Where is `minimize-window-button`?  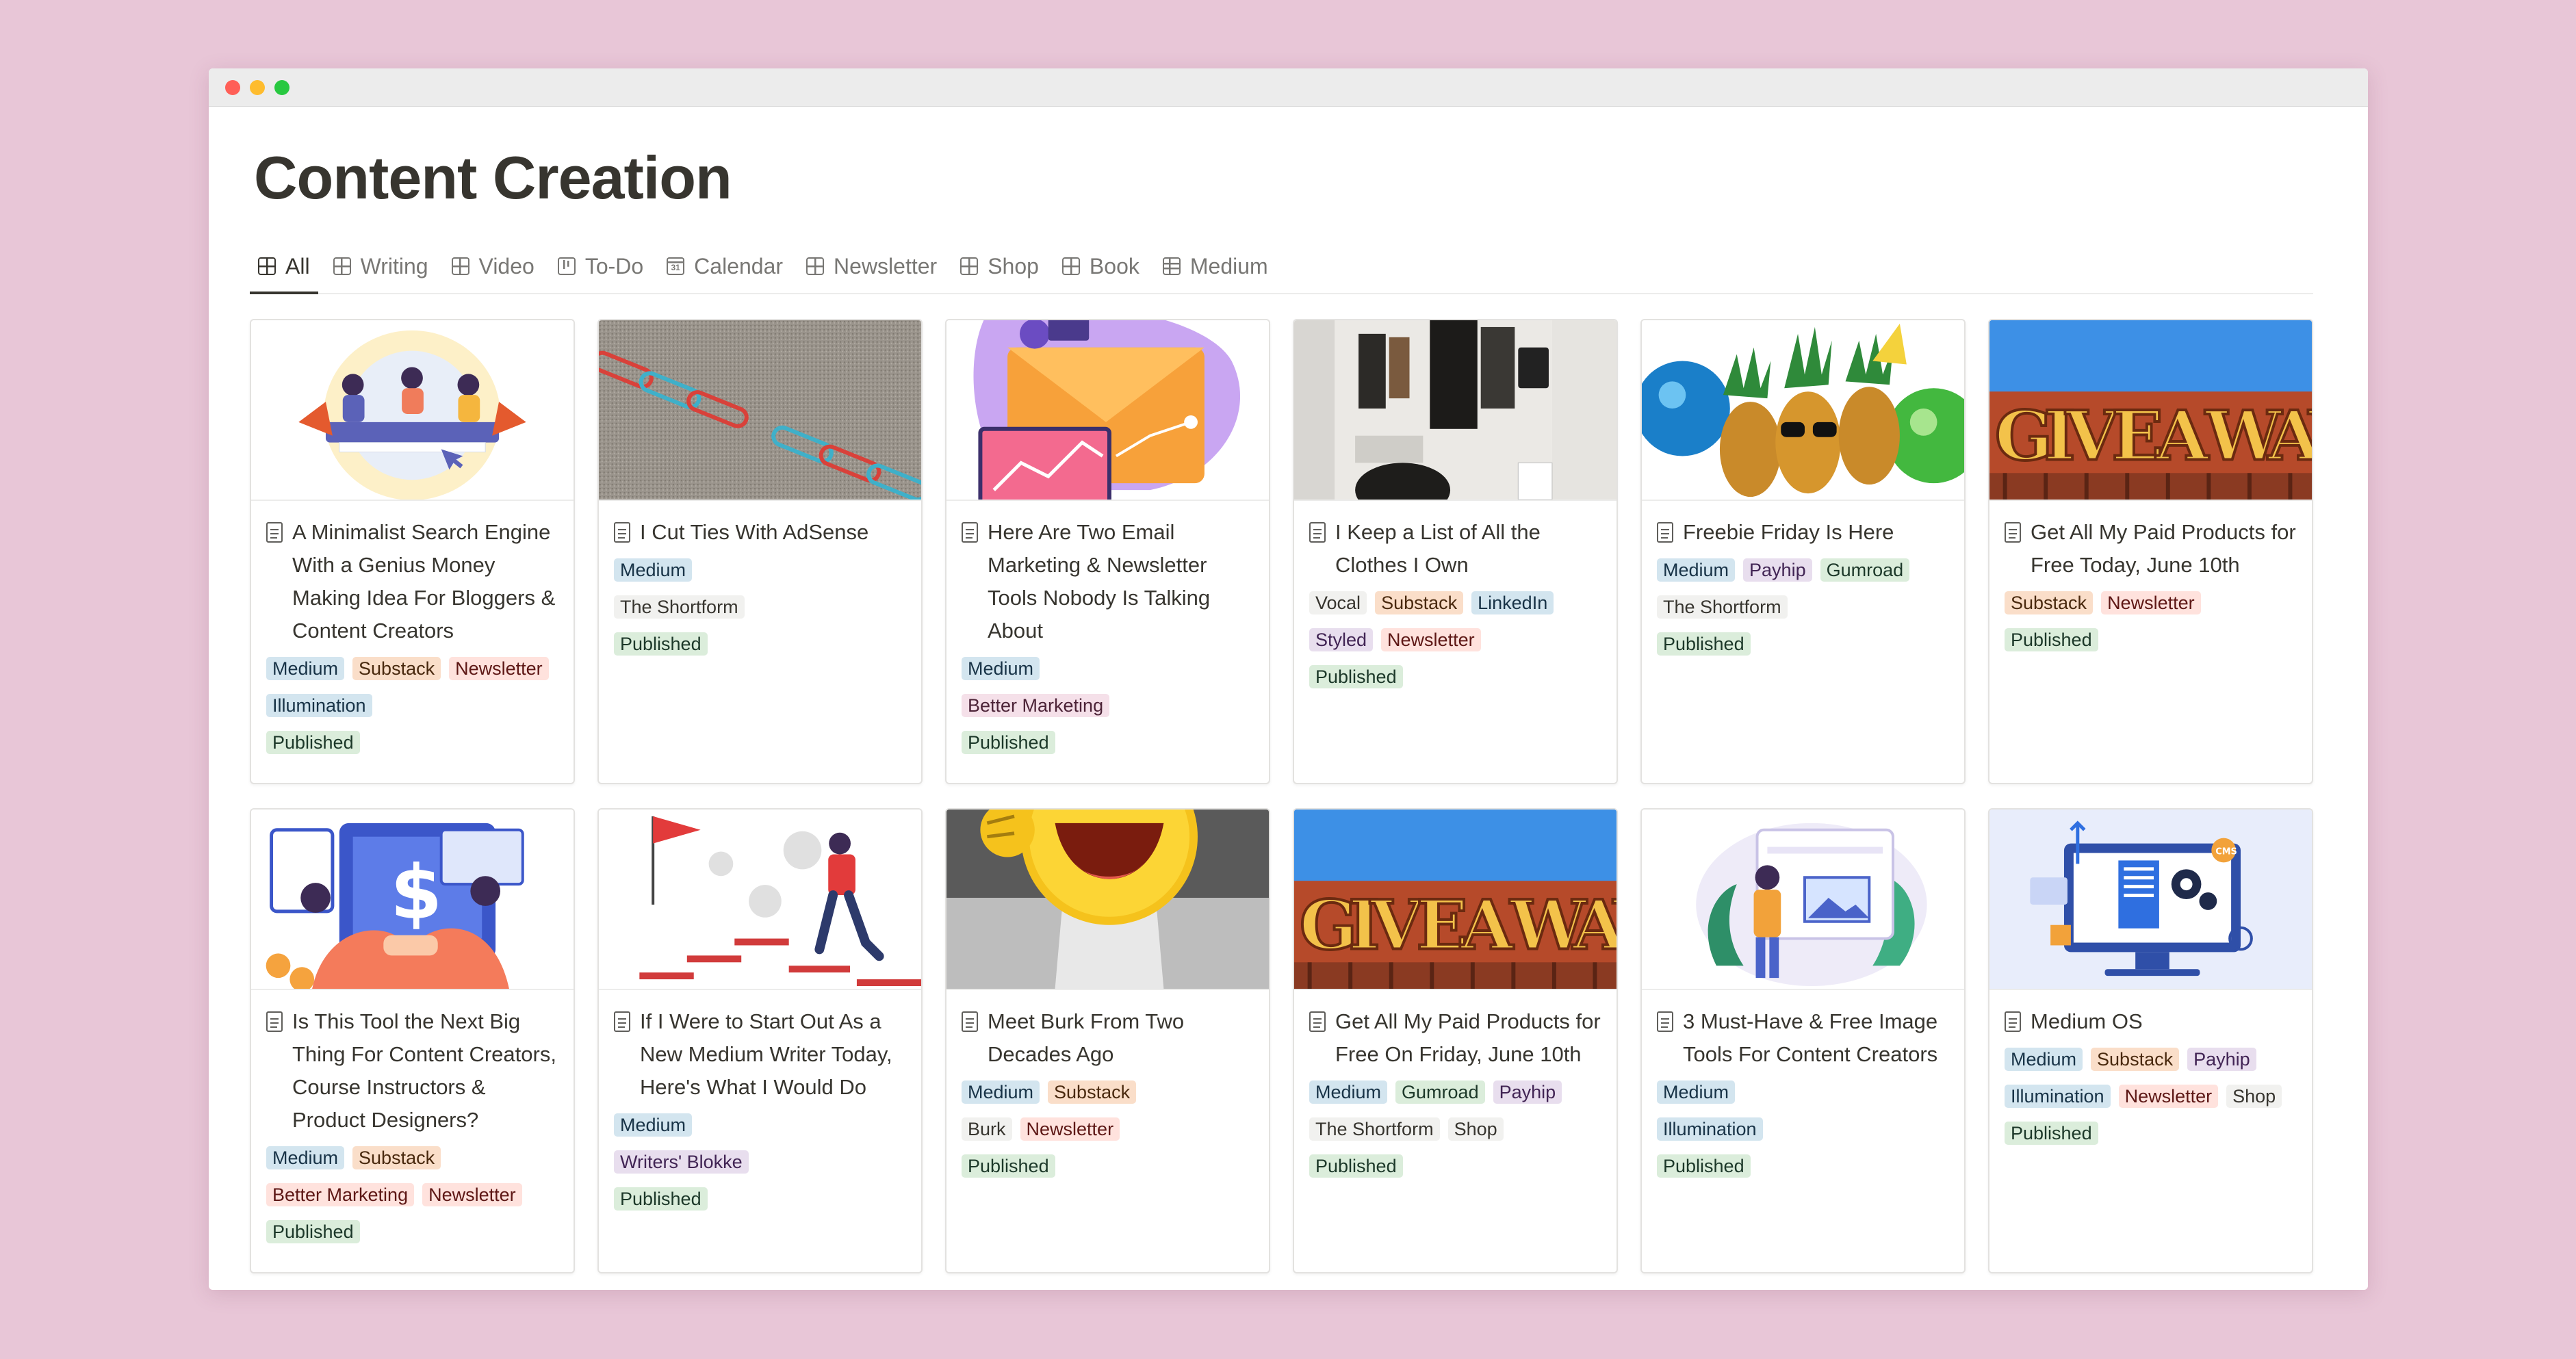
minimize-window-button is located at coordinates (257, 87).